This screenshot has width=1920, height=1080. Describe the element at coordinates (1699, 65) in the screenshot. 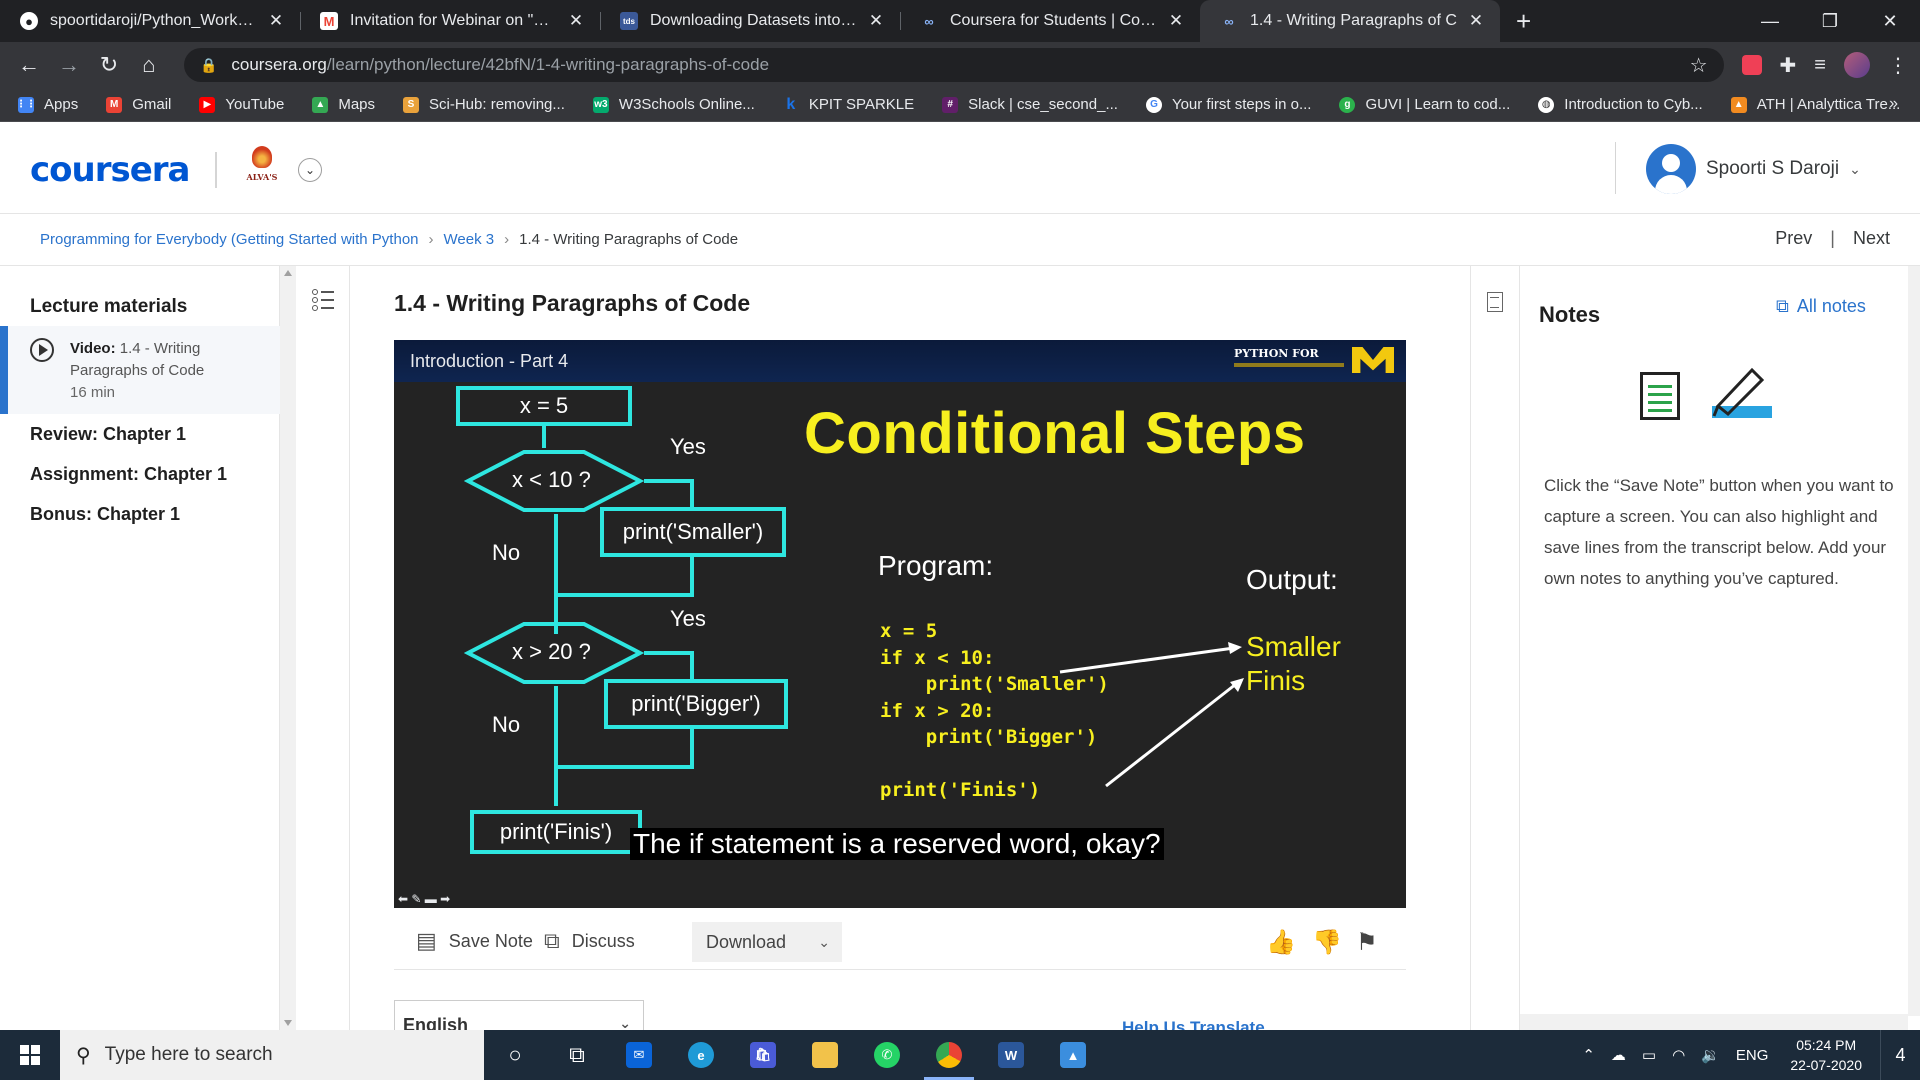

I see `bookmark-star-icon: ☆` at that location.